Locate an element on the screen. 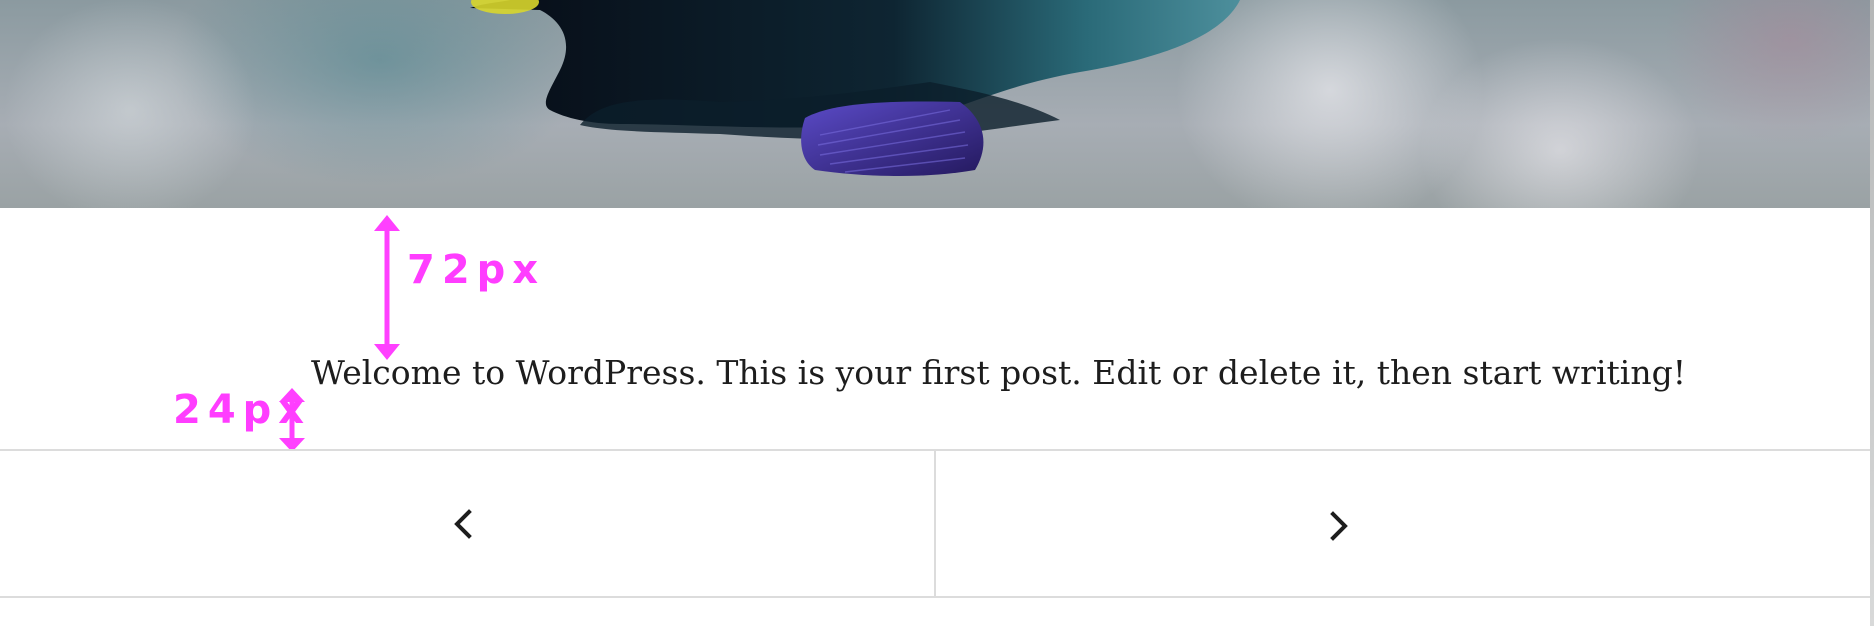  top-spacing-label: 72px is located at coordinates (476, 270).